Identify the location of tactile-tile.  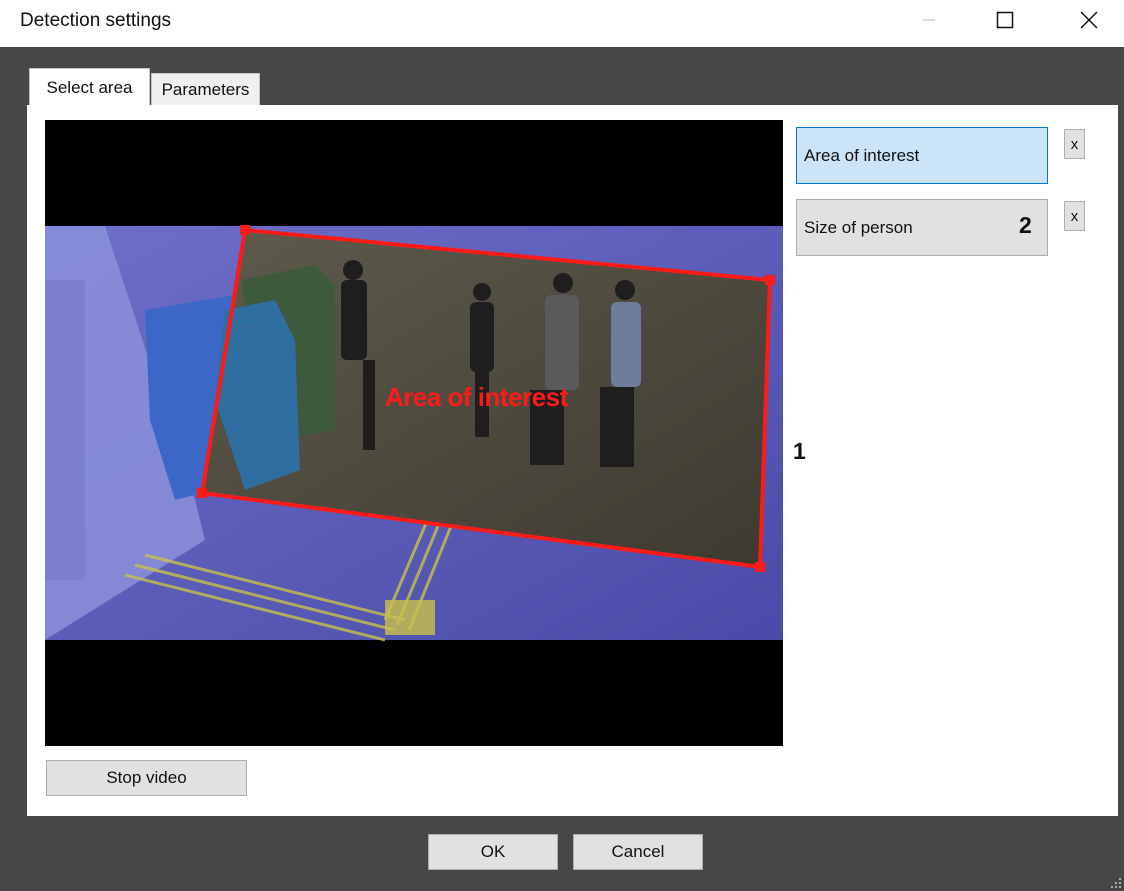
(410, 617).